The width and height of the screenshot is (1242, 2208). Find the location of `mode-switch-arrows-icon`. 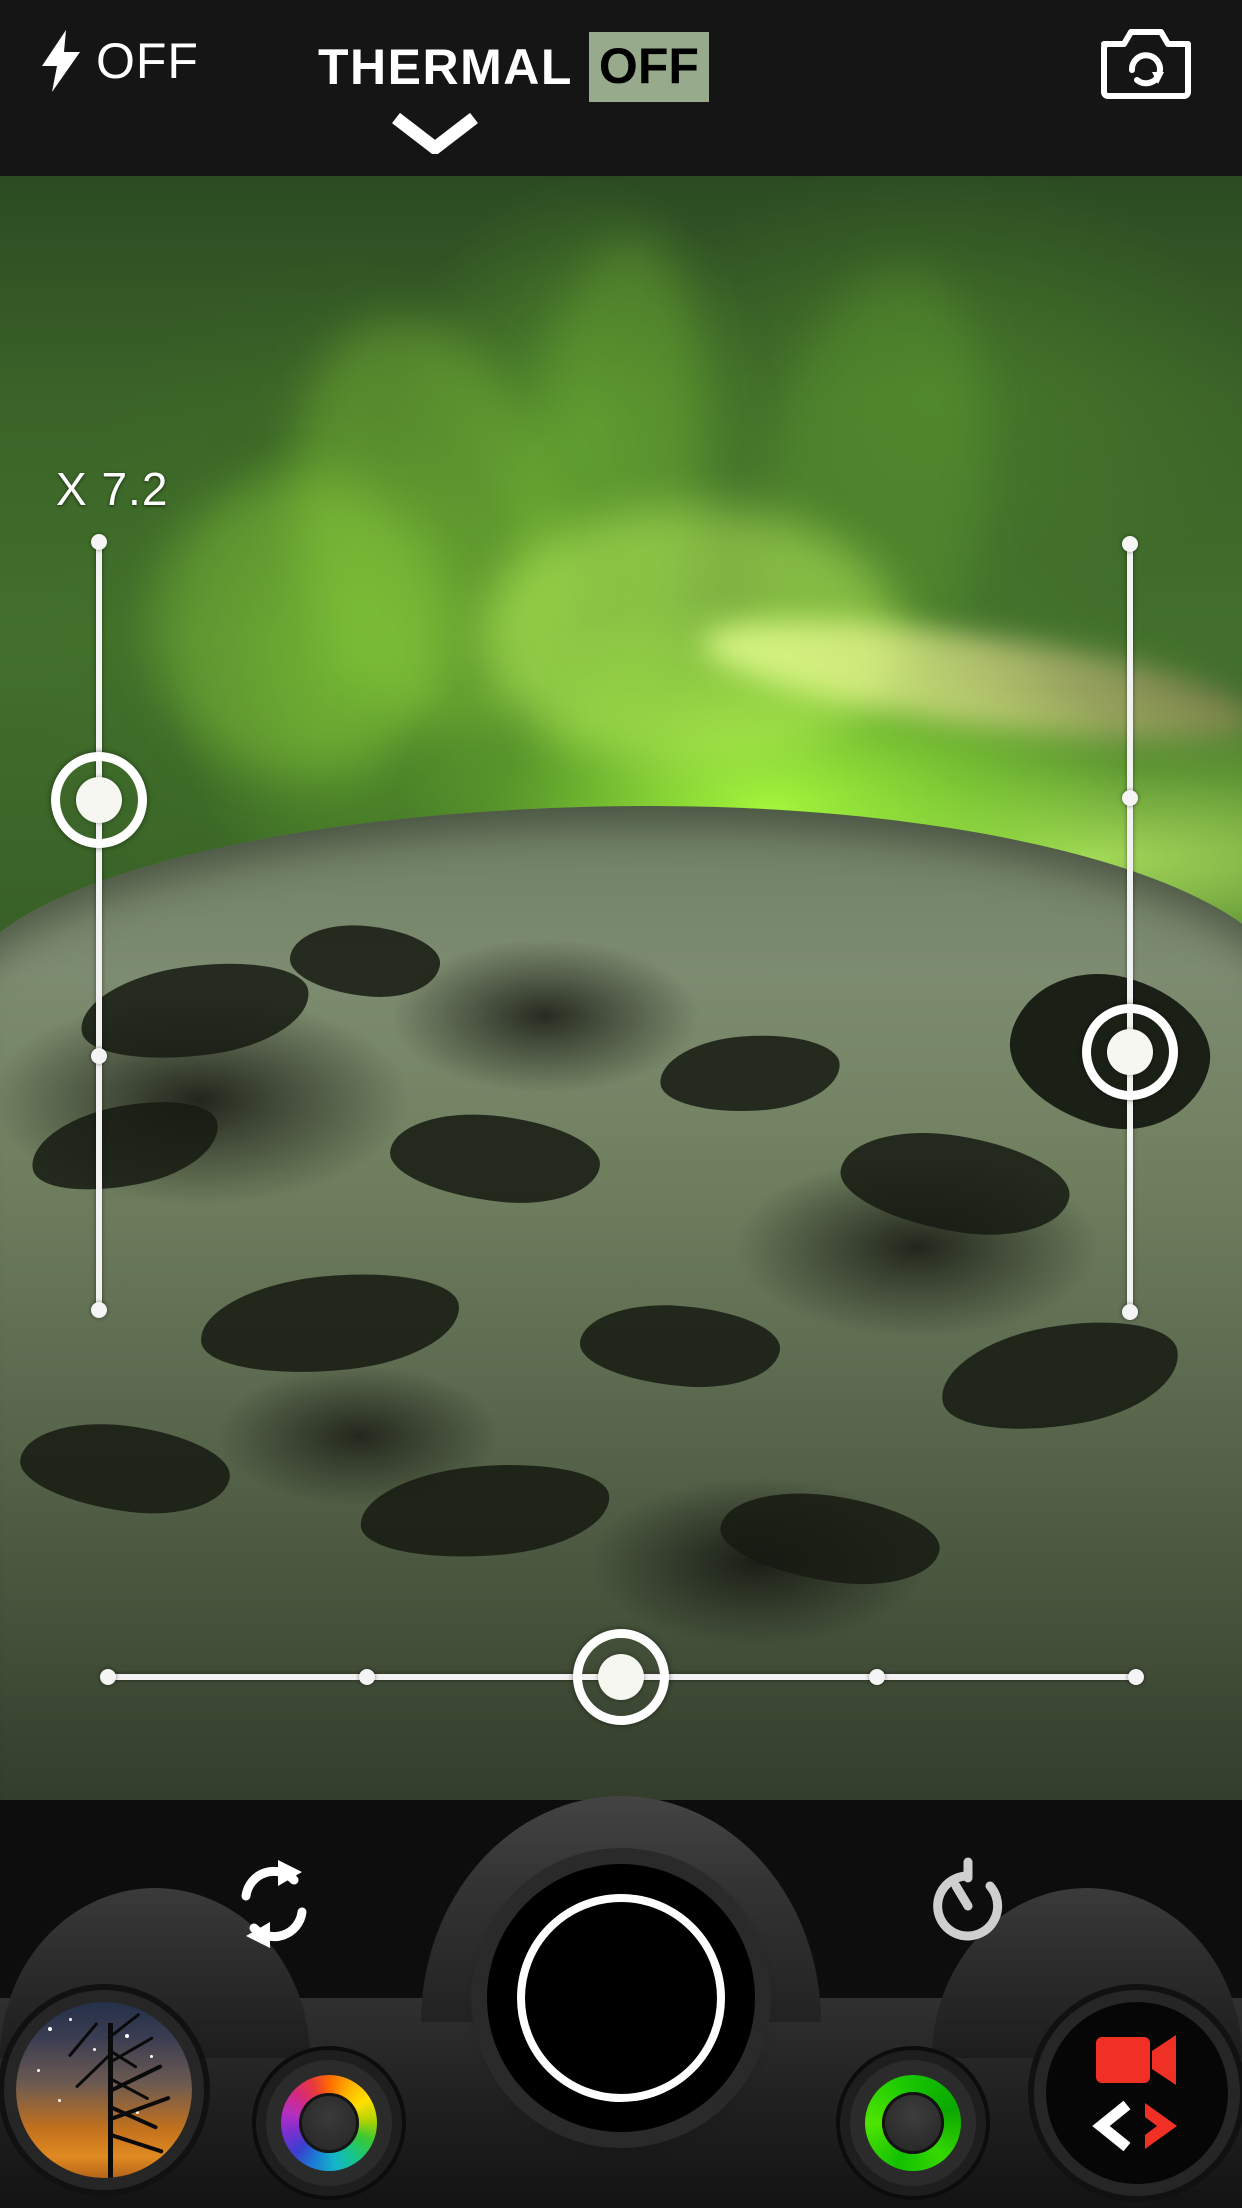

mode-switch-arrows-icon is located at coordinates (1137, 2126).